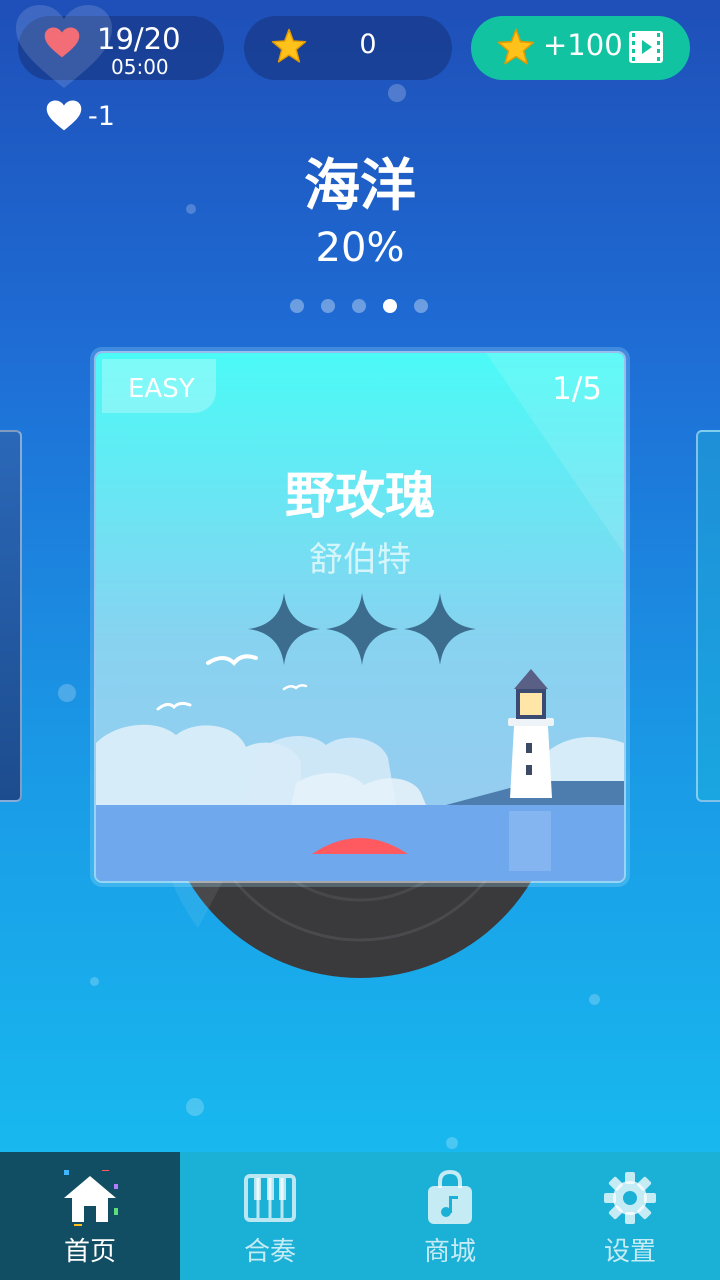 The height and width of the screenshot is (1280, 720). Describe the element at coordinates (630, 1198) in the screenshot. I see `gear-icon` at that location.